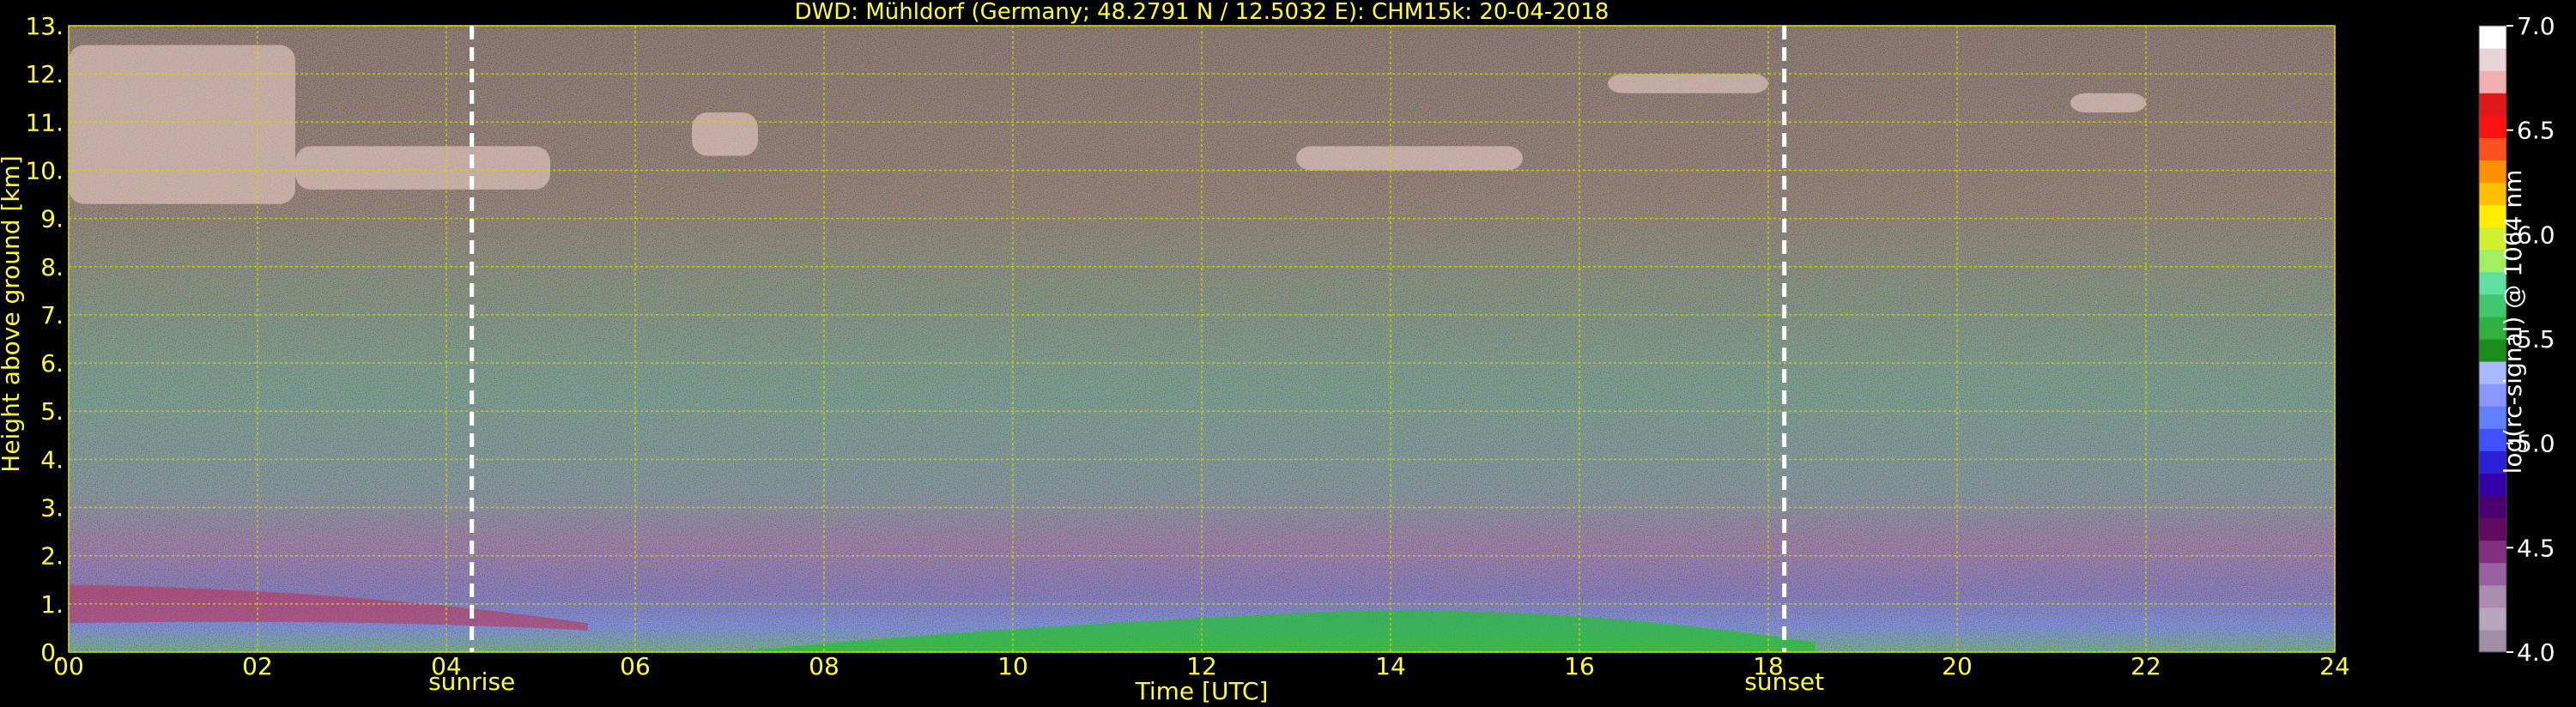 The width and height of the screenshot is (2576, 707). Describe the element at coordinates (52, 363) in the screenshot. I see `y-tick-label: 6.` at that location.